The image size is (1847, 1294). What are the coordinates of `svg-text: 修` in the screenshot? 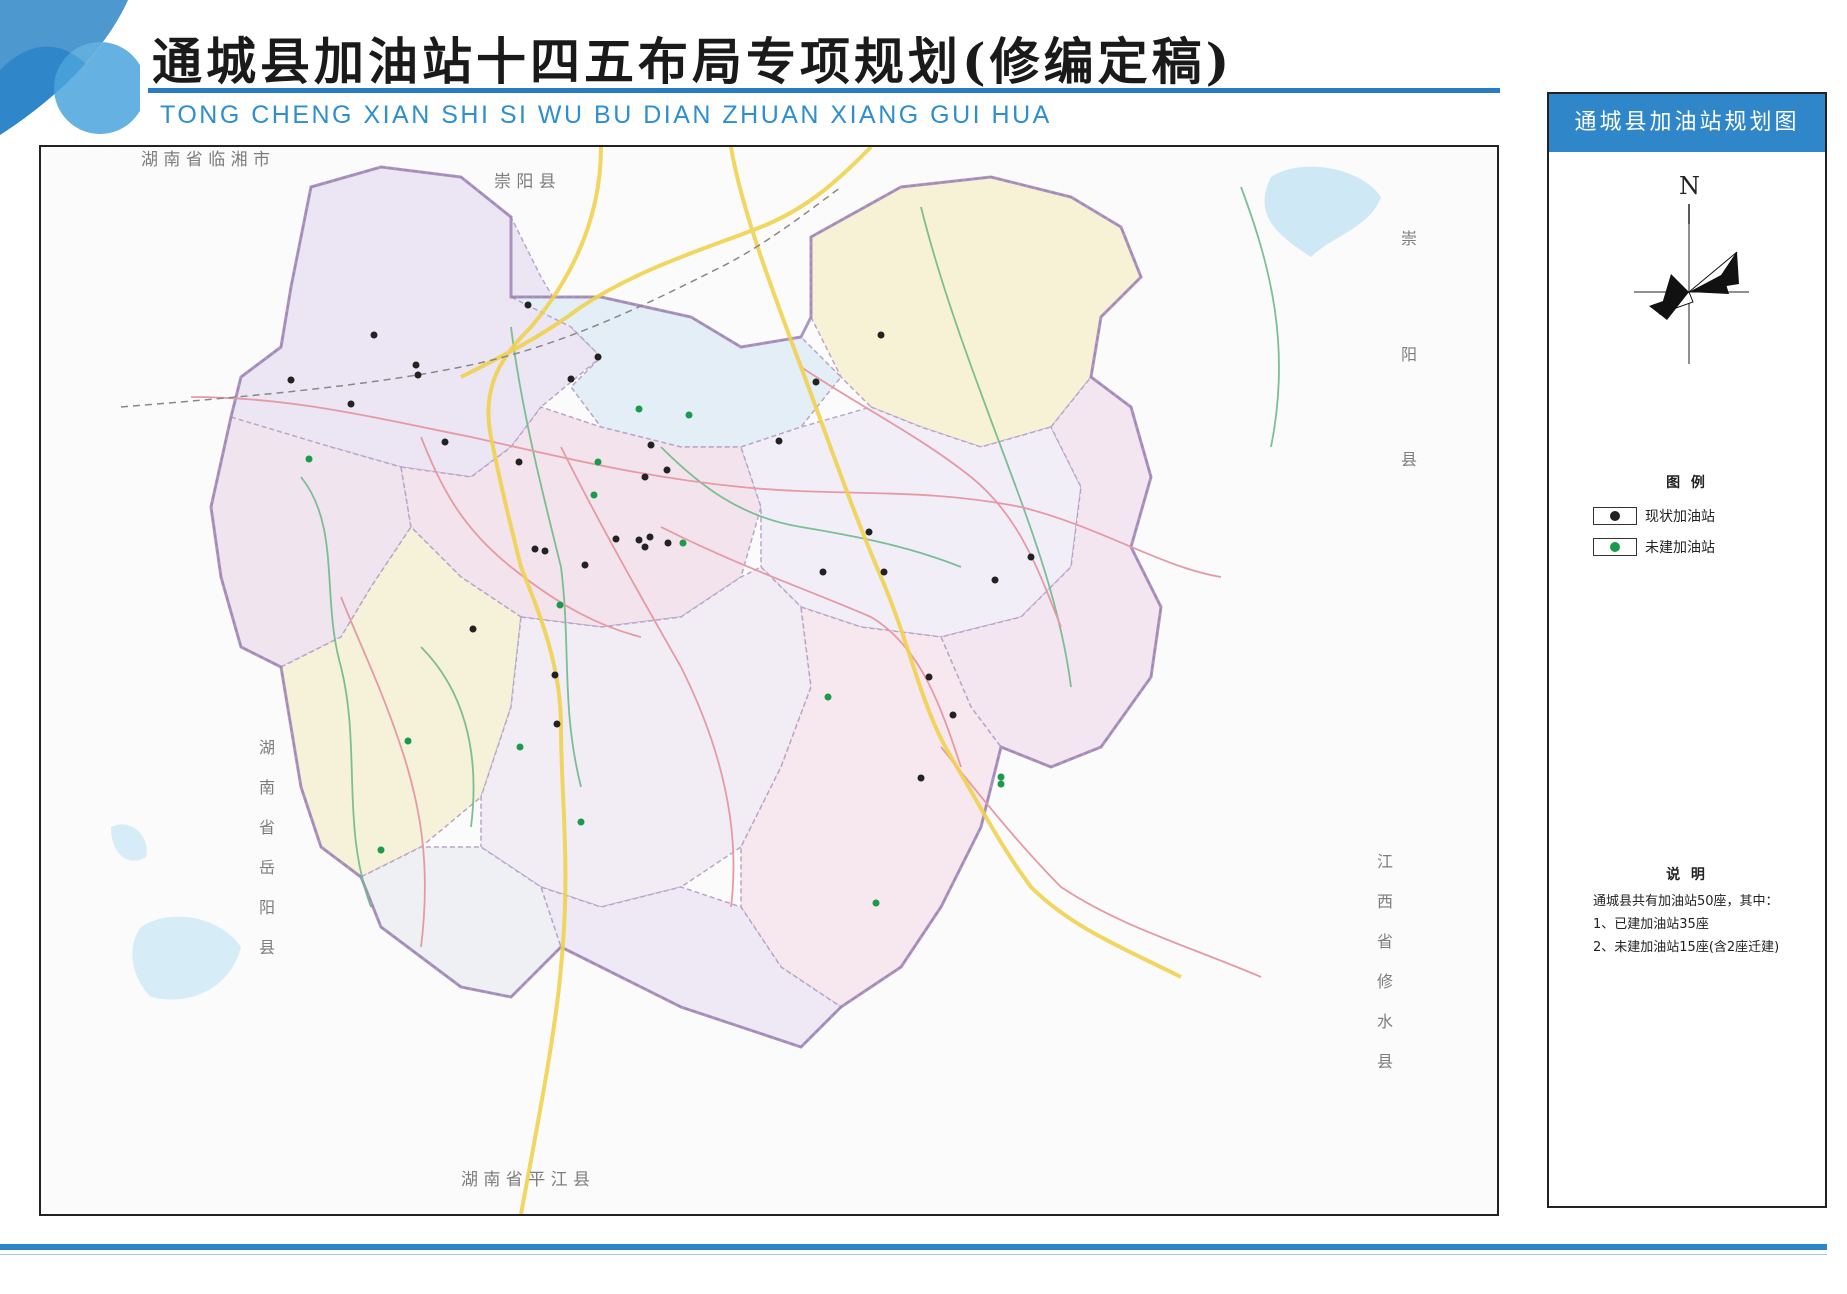 It's located at (1385, 981).